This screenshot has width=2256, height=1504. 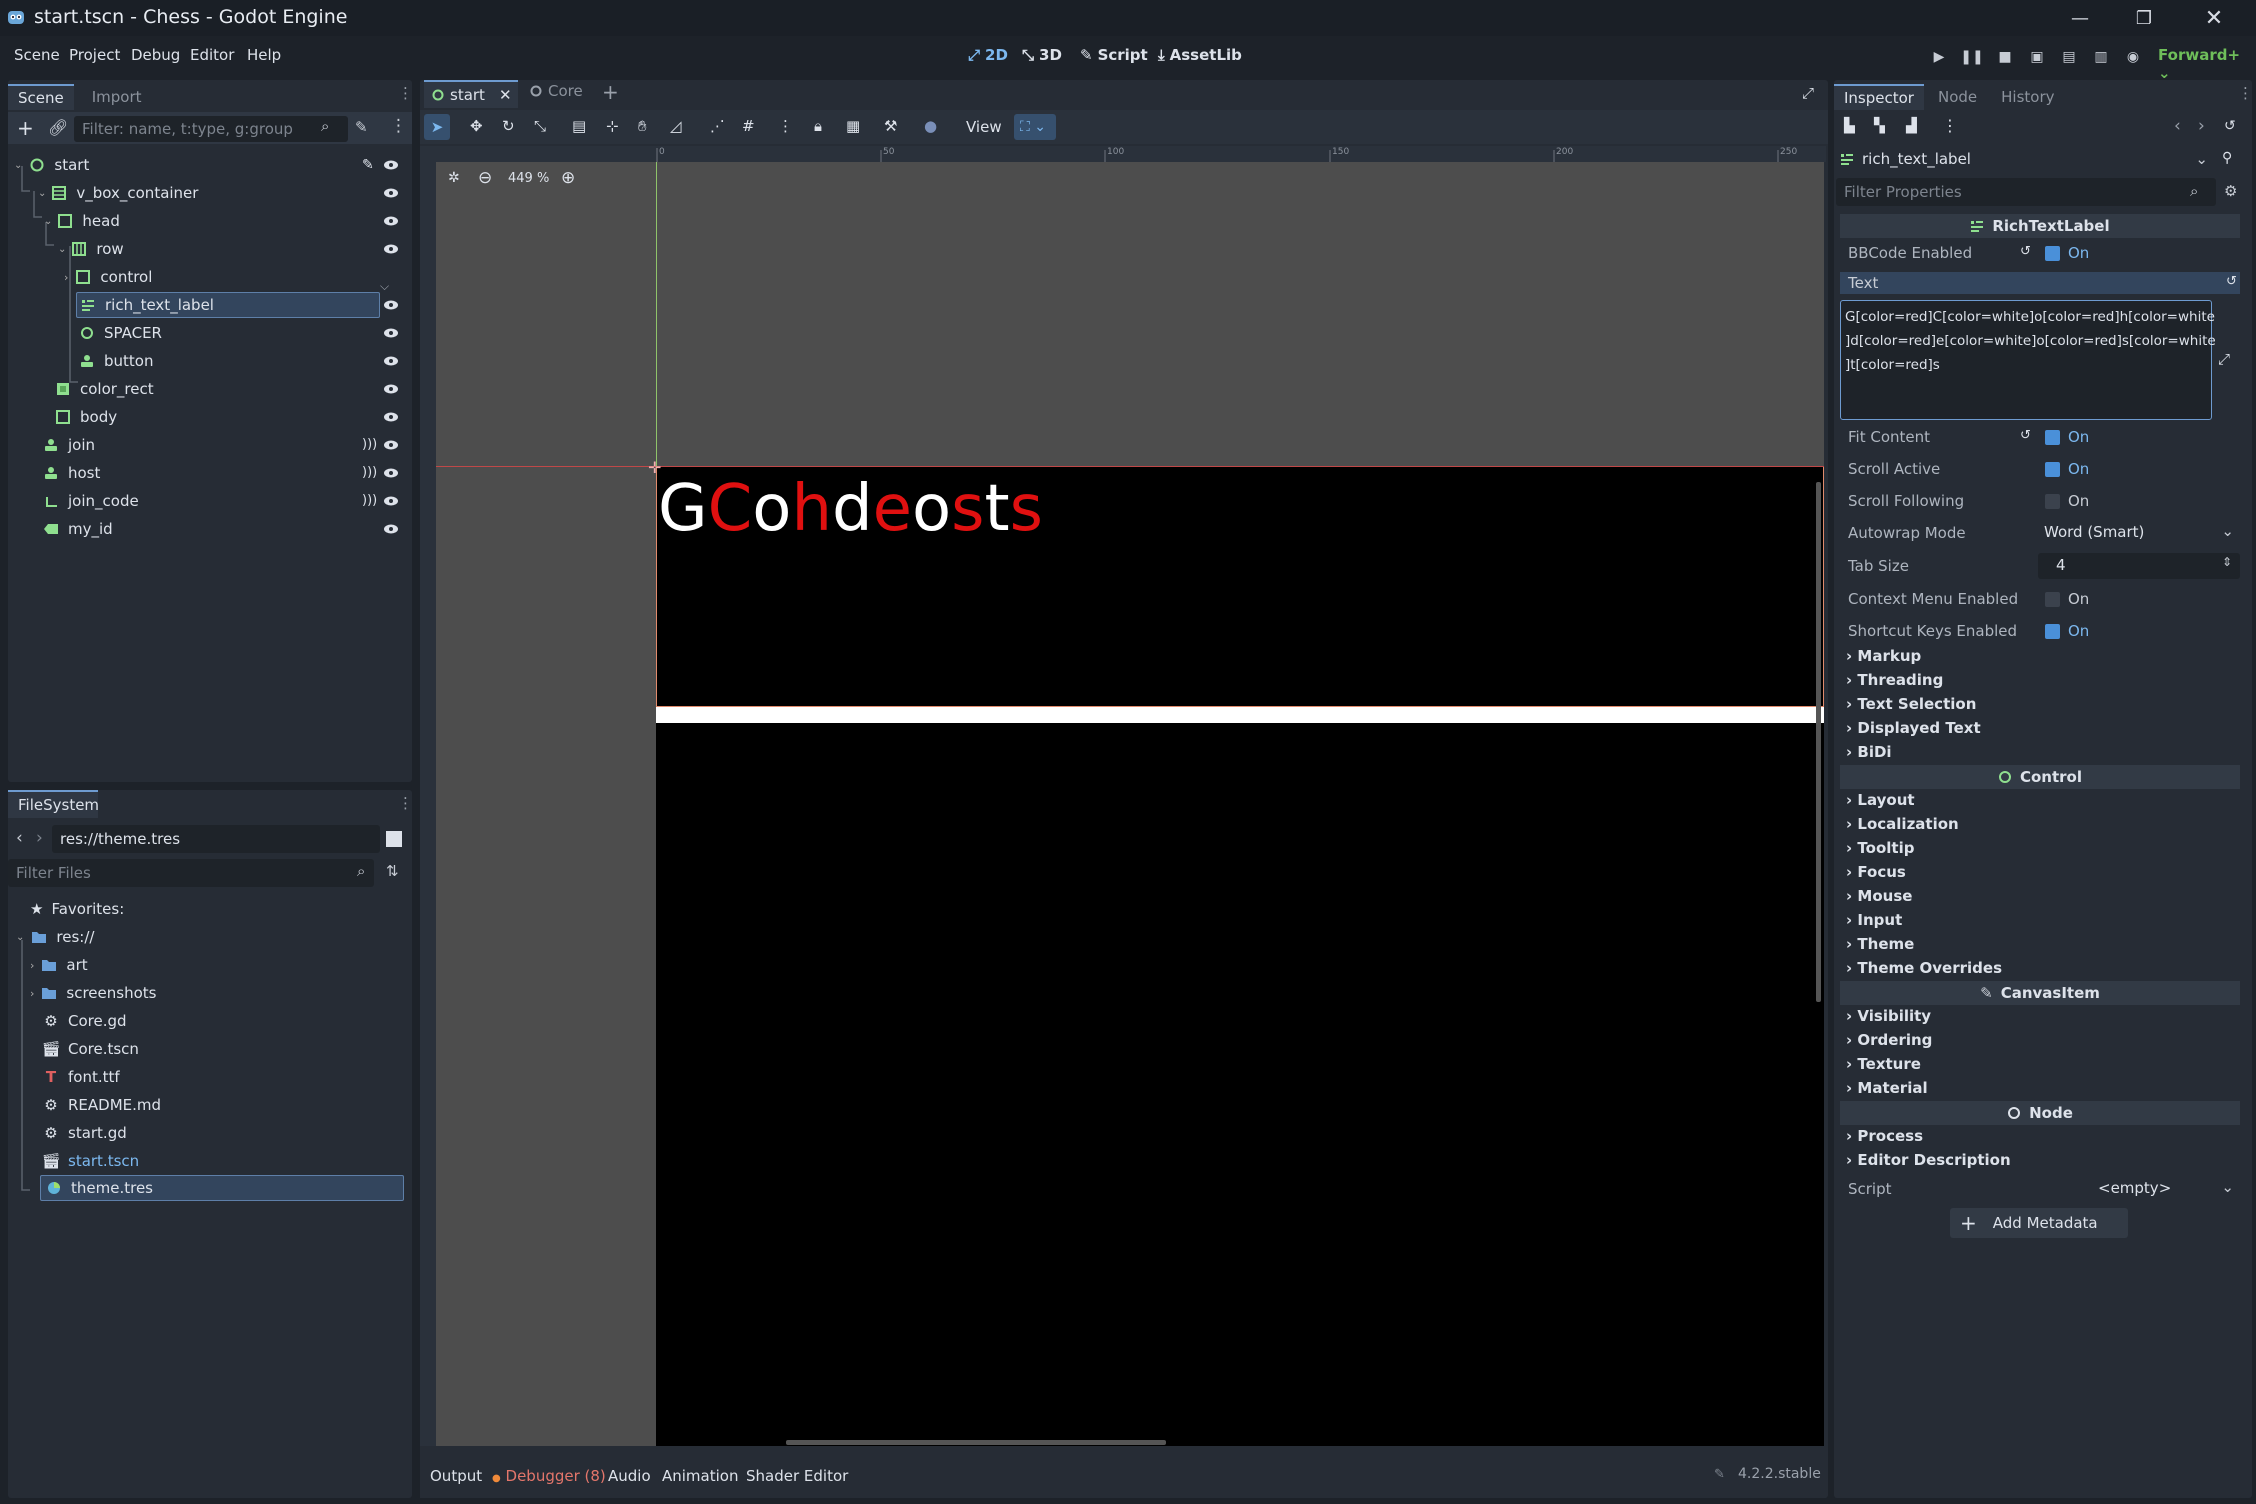 What do you see at coordinates (717, 126) in the screenshot?
I see `smart-snap-icon: ⋰` at bounding box center [717, 126].